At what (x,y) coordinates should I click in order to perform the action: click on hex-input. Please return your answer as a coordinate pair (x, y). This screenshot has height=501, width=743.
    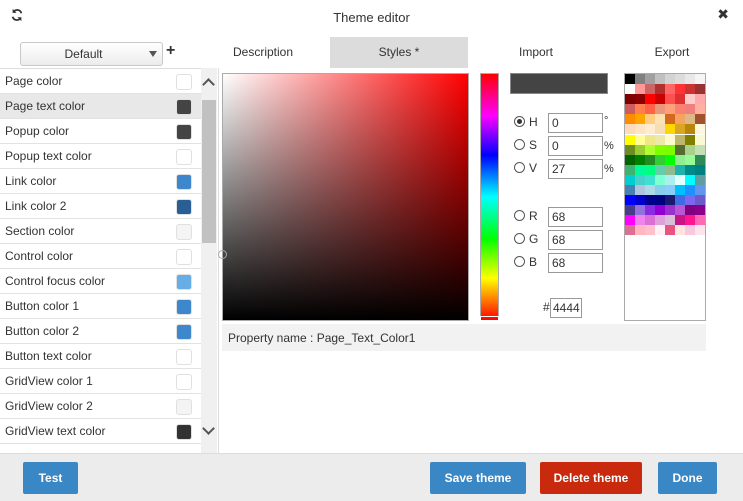
    Looking at the image, I should click on (566, 308).